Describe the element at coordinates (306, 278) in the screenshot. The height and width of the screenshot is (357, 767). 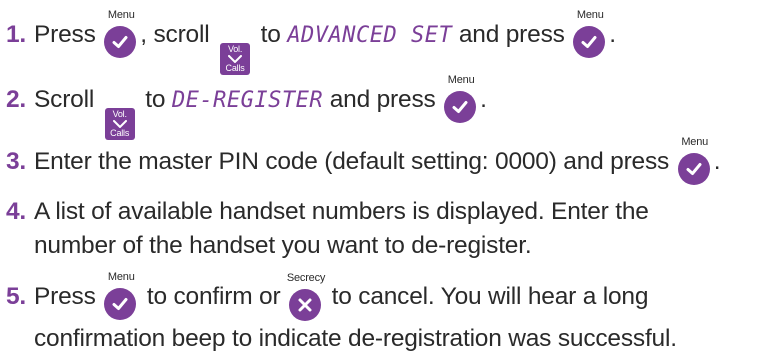
I see `secrecy-key-caption: Secrecy` at that location.